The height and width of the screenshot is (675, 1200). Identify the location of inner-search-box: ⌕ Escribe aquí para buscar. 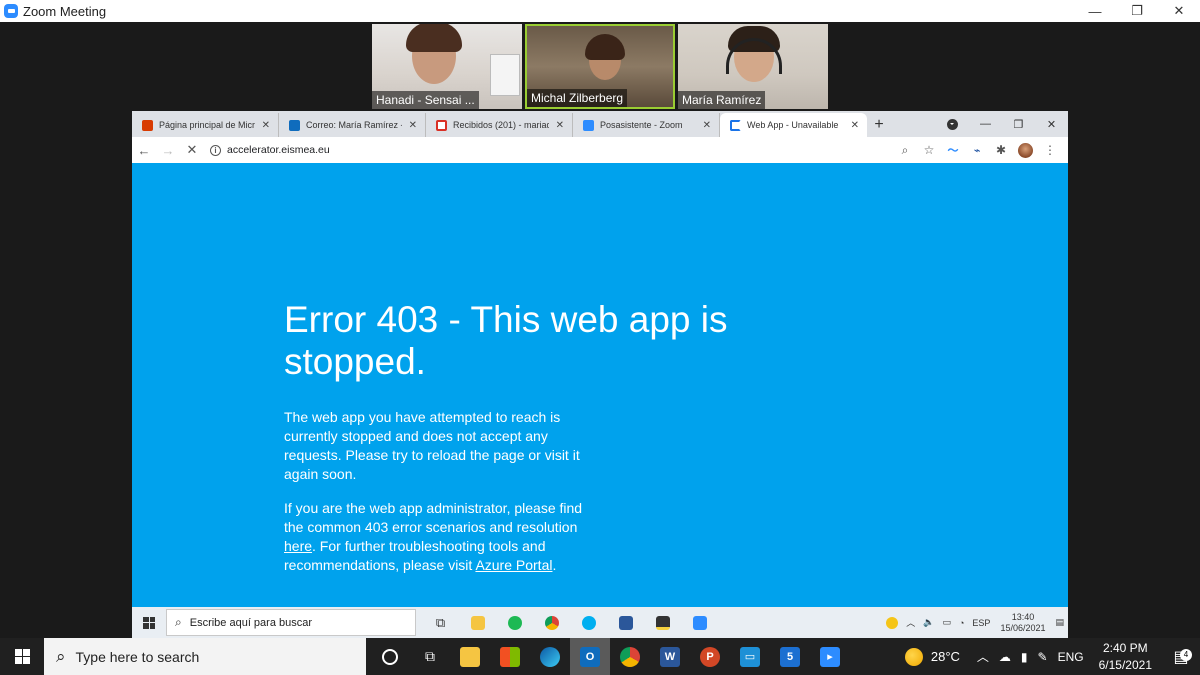
(291, 622).